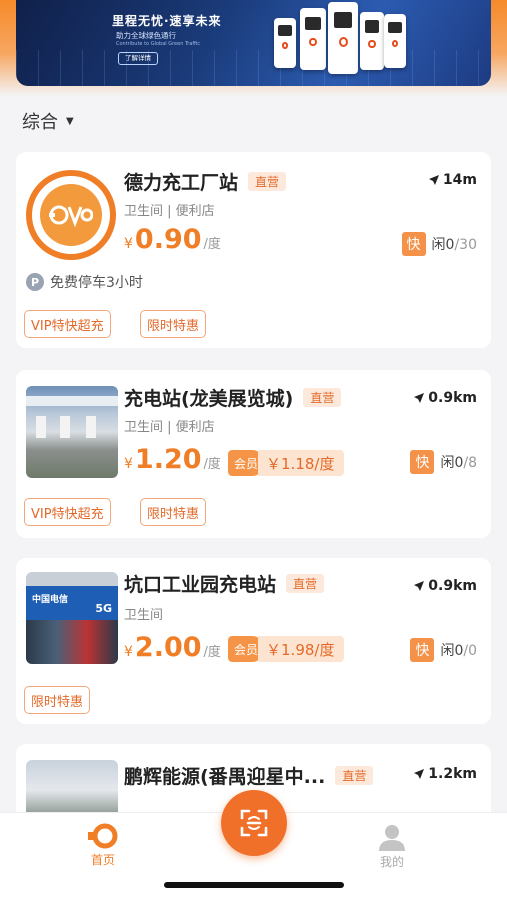 The image size is (507, 900). What do you see at coordinates (158, 44) in the screenshot?
I see `banner-subtitle-en: Contribute to Global Green Traffic` at bounding box center [158, 44].